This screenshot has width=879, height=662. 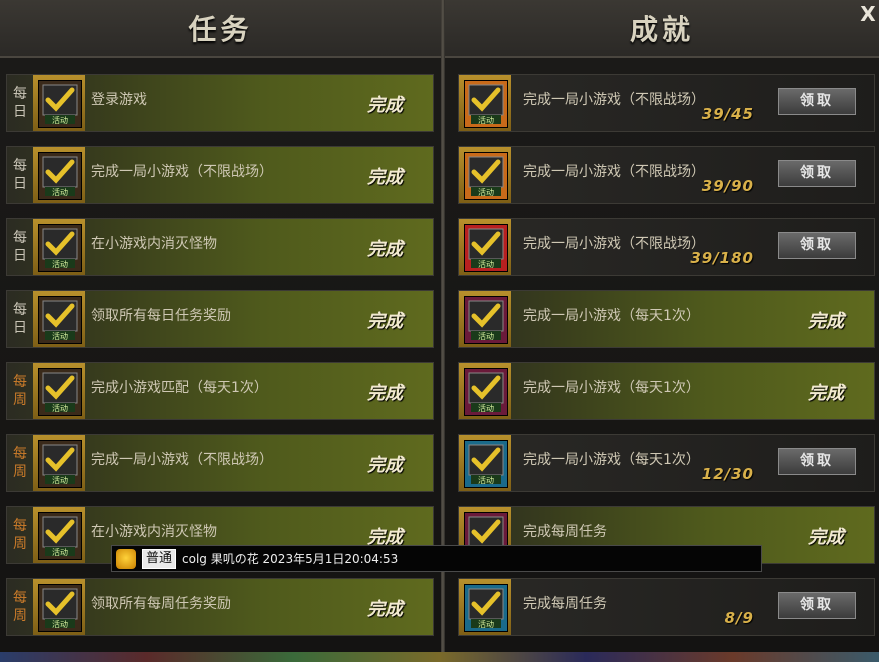 I want to click on task-row: 每日活动 登录游戏 完成, so click(x=220, y=103).